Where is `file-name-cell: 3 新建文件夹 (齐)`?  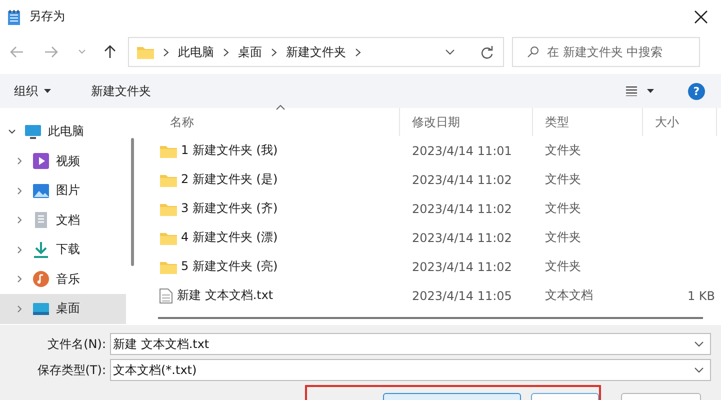 file-name-cell: 3 新建文件夹 (齐) is located at coordinates (279, 208).